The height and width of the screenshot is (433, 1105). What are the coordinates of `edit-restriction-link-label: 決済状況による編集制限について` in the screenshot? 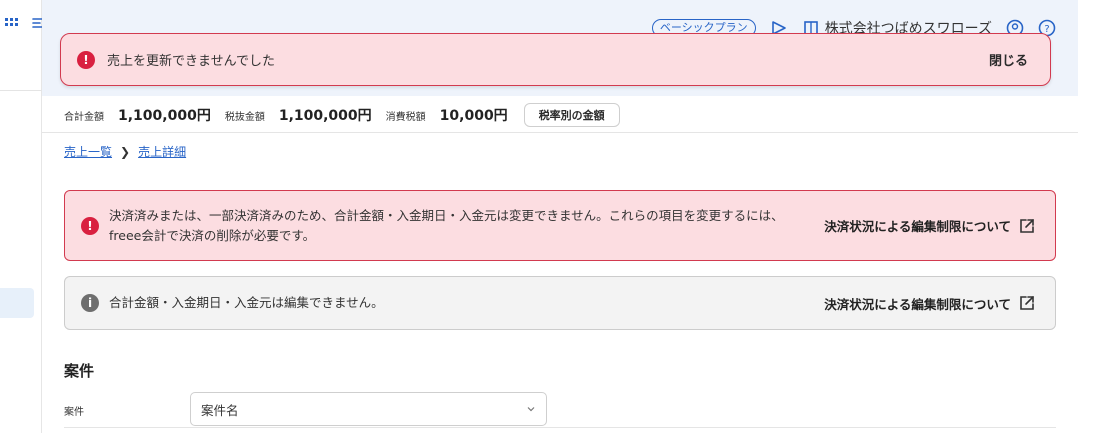 It's located at (917, 226).